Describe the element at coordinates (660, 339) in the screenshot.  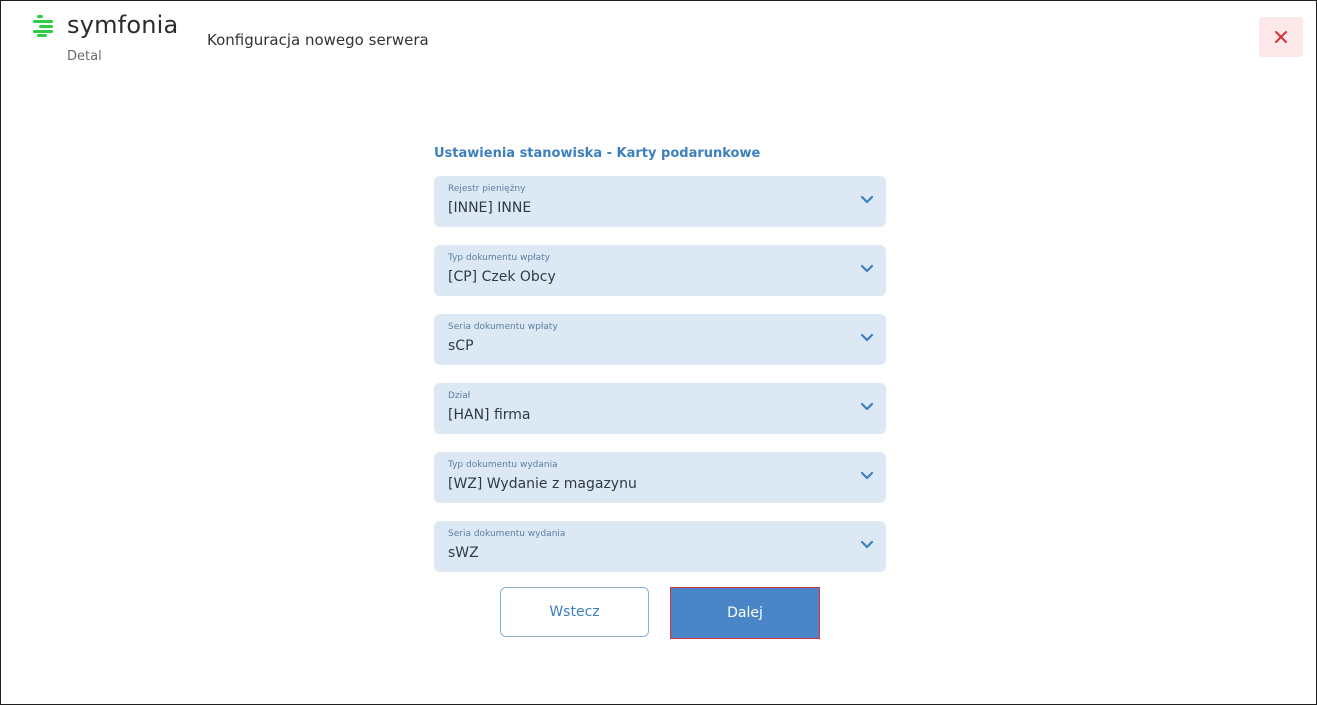
I see `payment-document-series-select: Seria dokumentu wpłaty sCP` at that location.